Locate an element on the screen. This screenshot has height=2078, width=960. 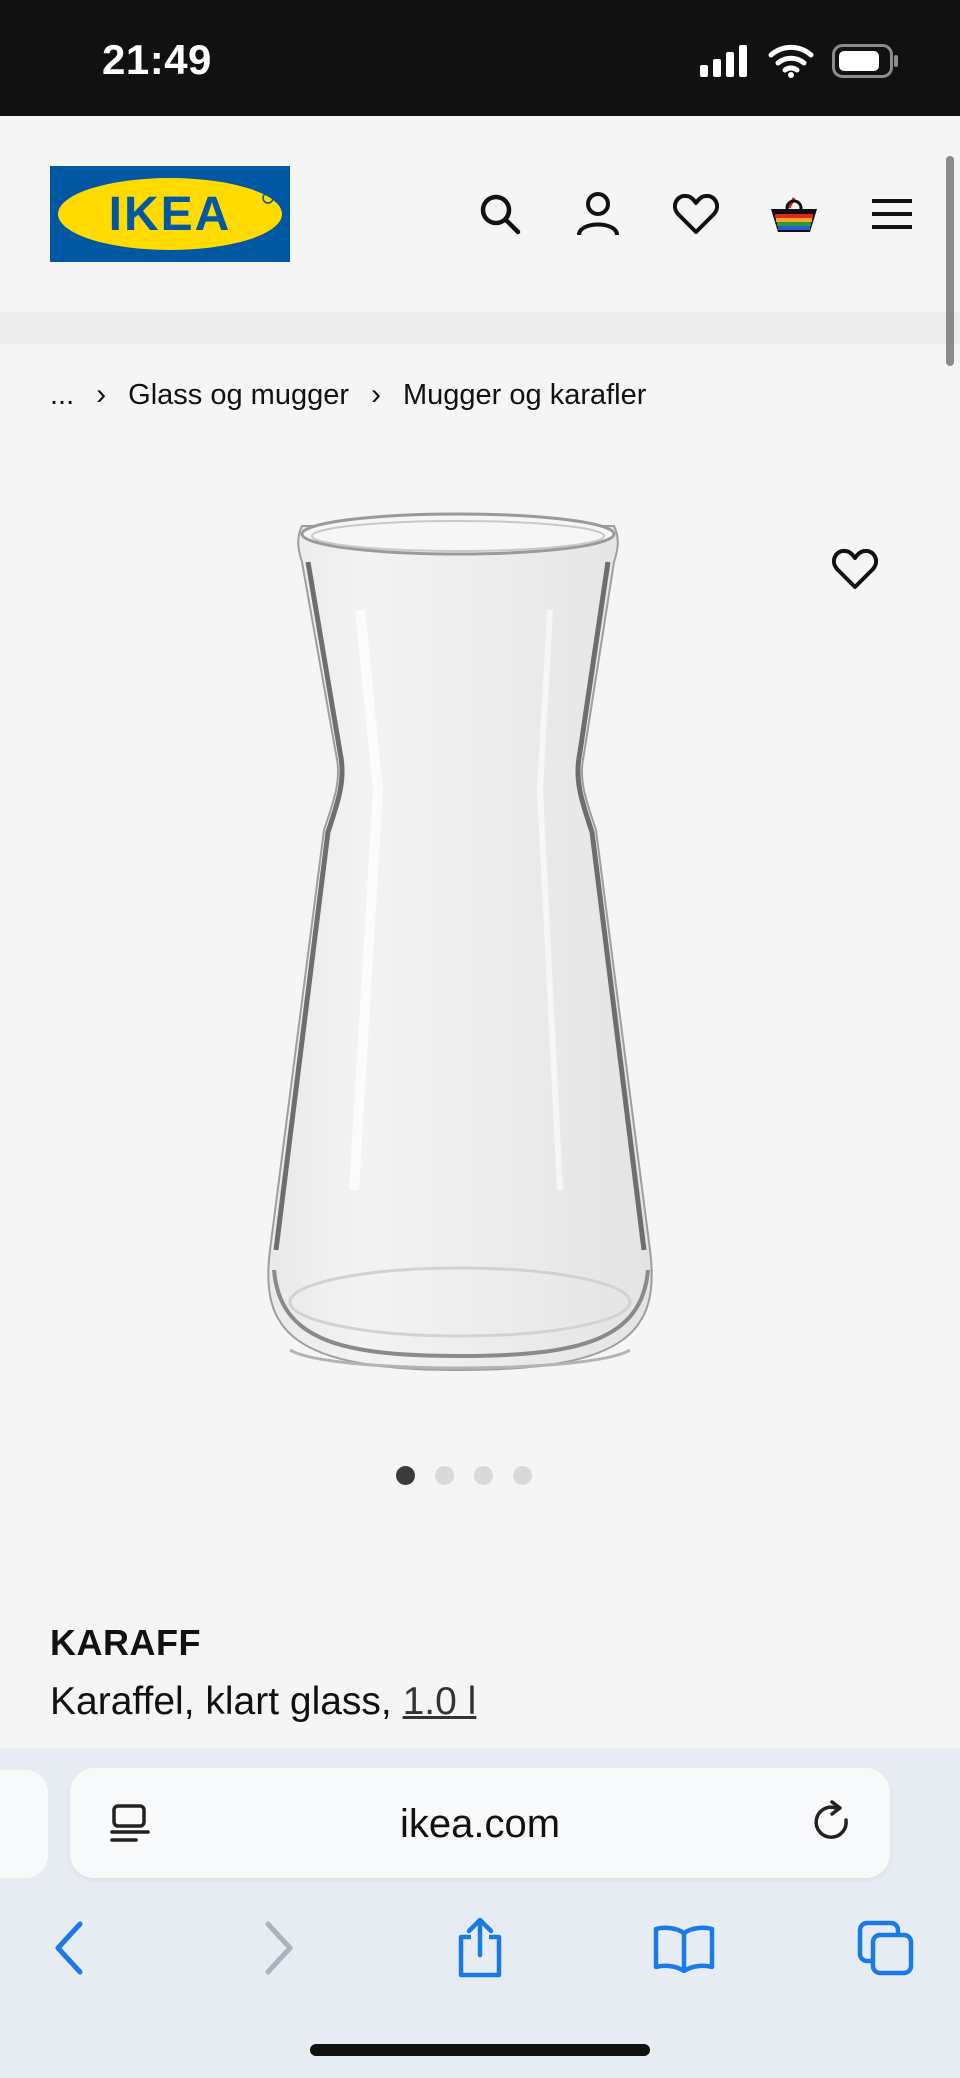
home-indicator is located at coordinates (480, 2050).